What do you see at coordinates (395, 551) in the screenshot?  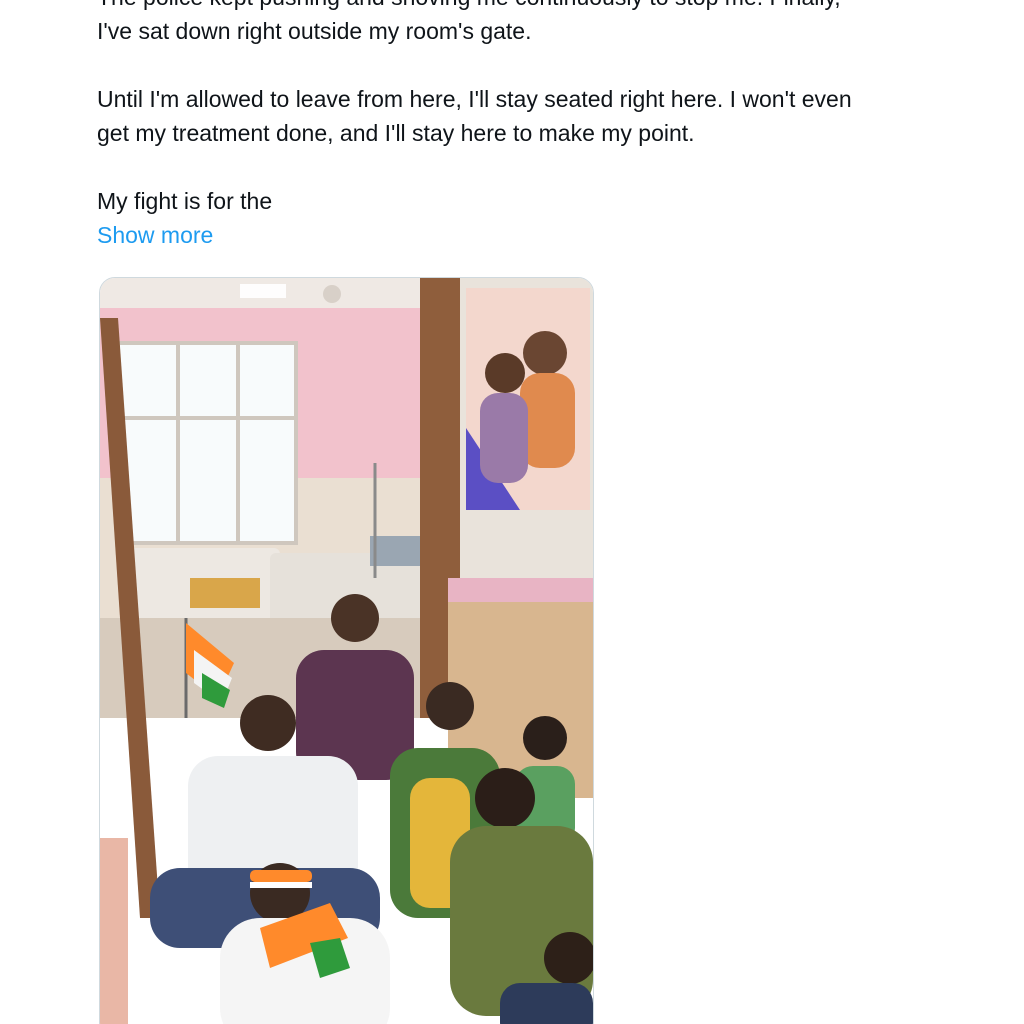 I see `medical-monitor` at bounding box center [395, 551].